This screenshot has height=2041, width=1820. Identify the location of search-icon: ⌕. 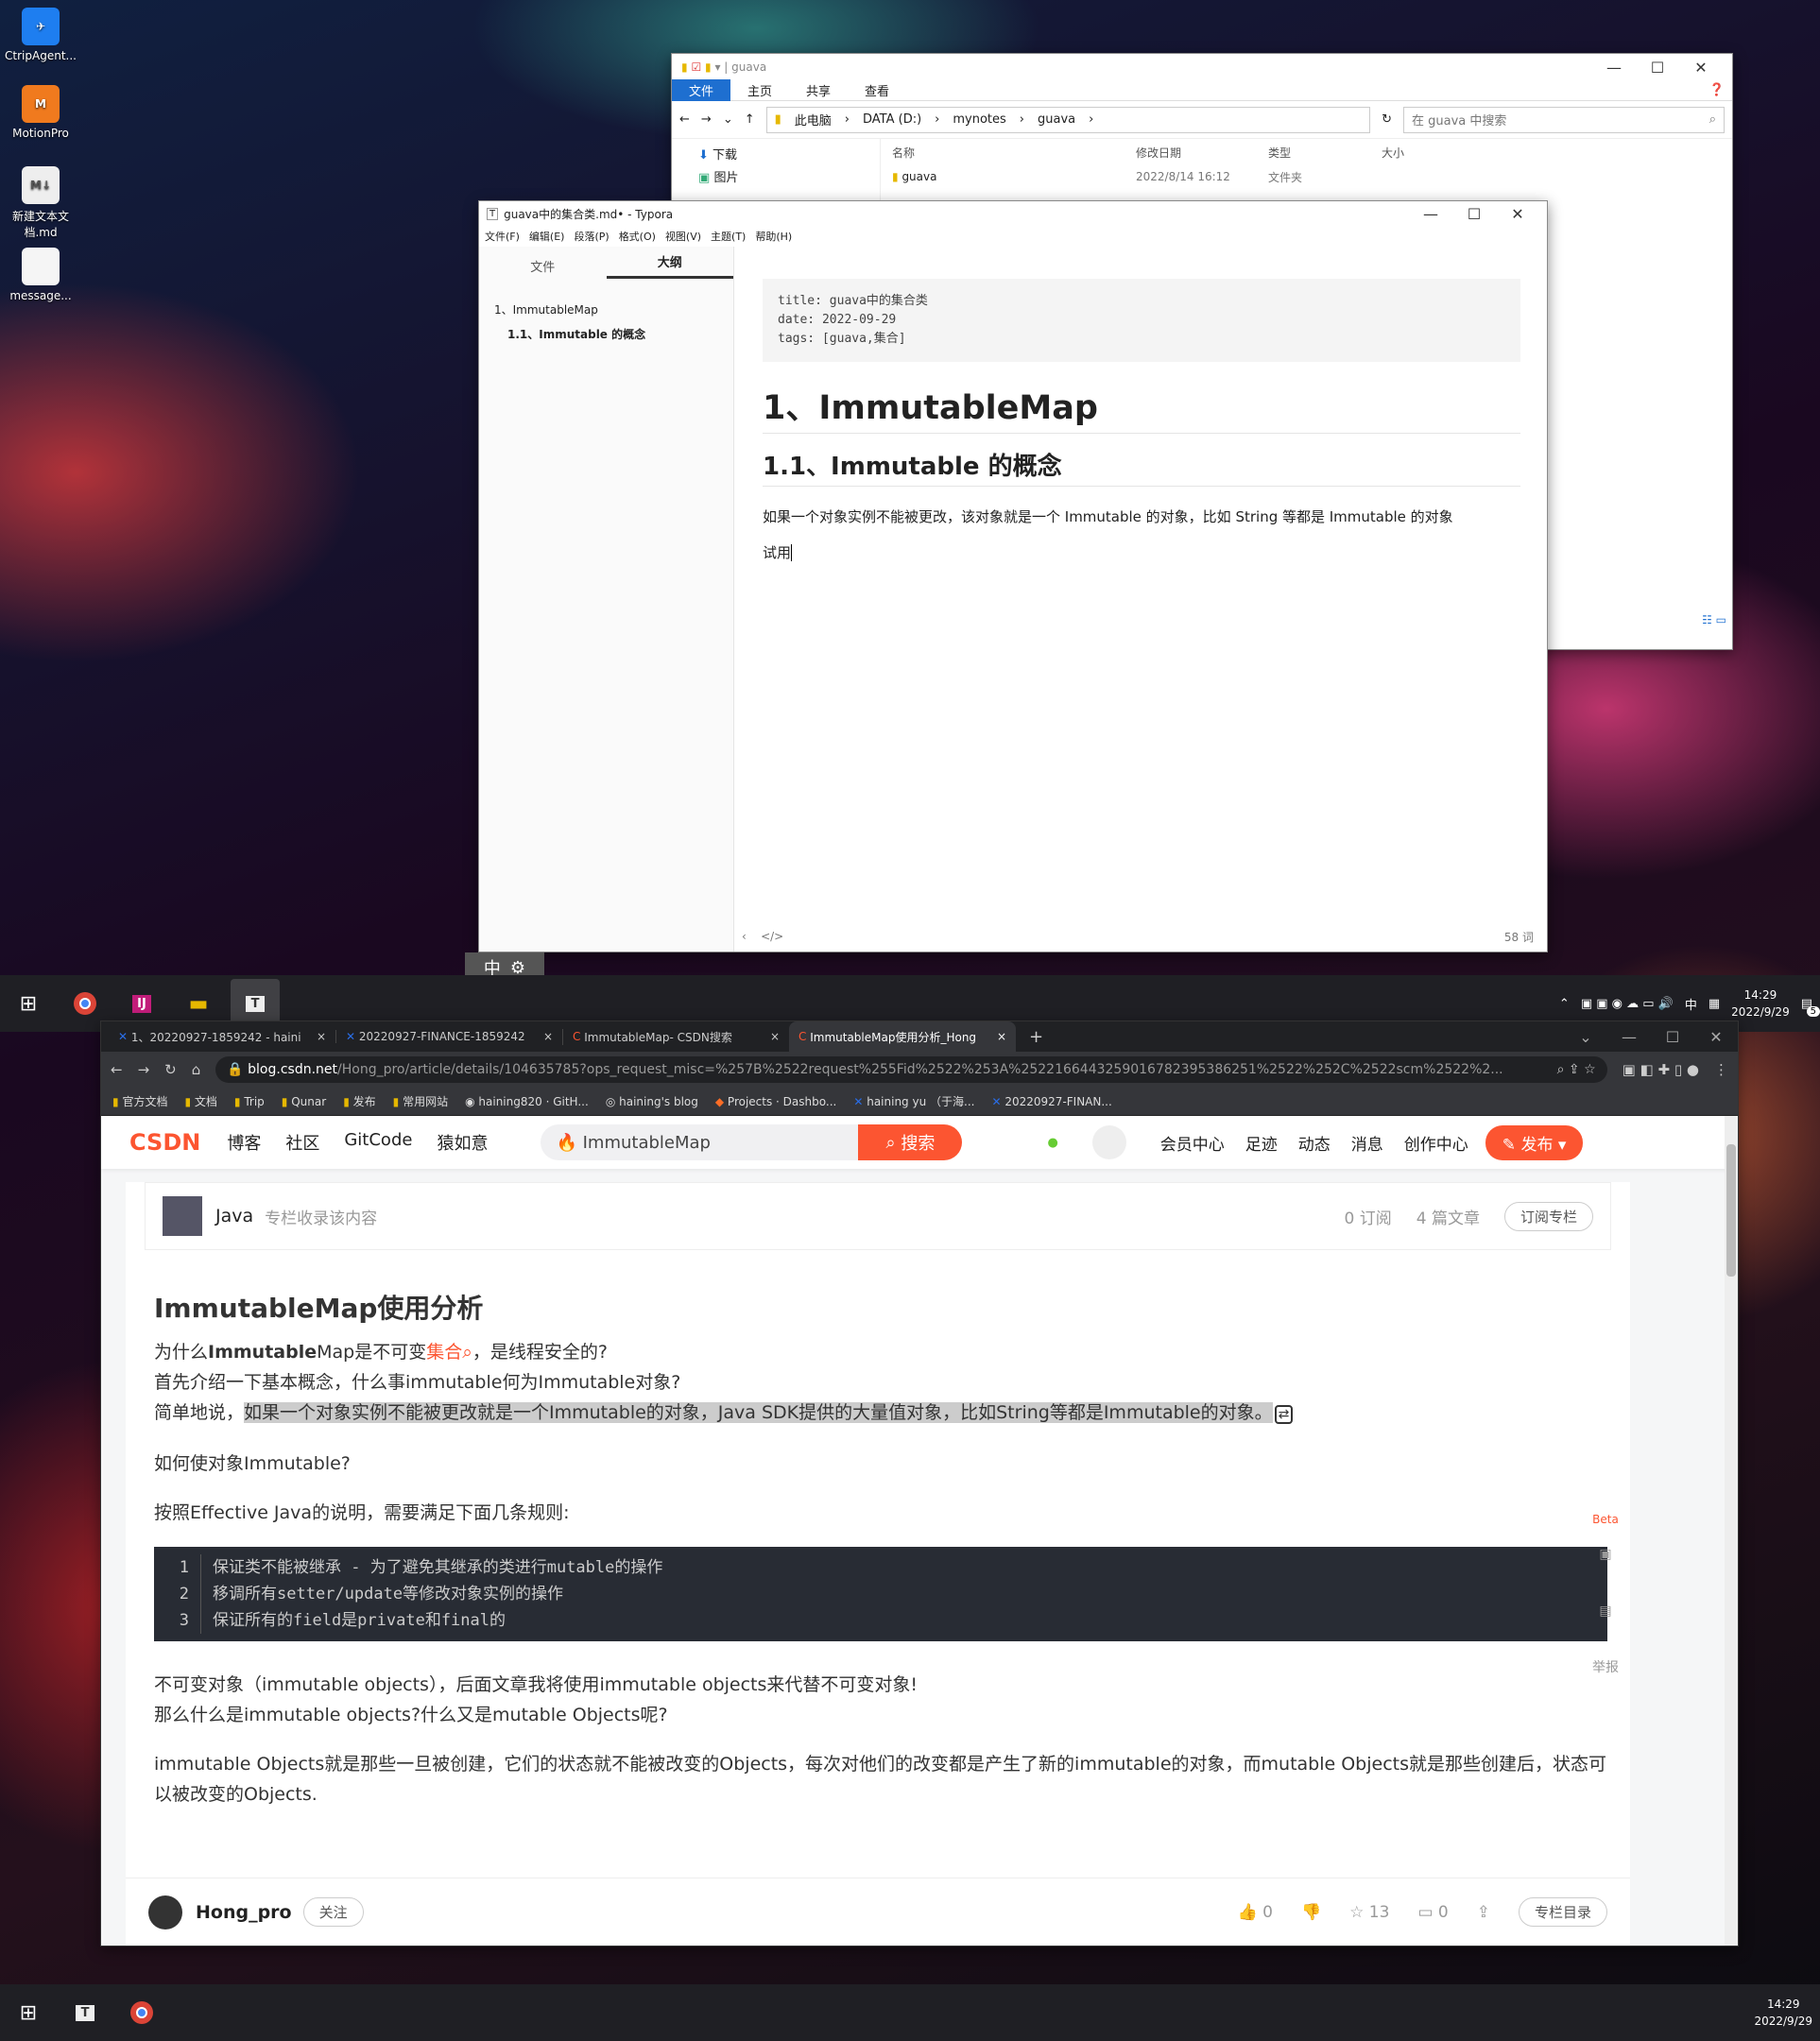
(467, 1352).